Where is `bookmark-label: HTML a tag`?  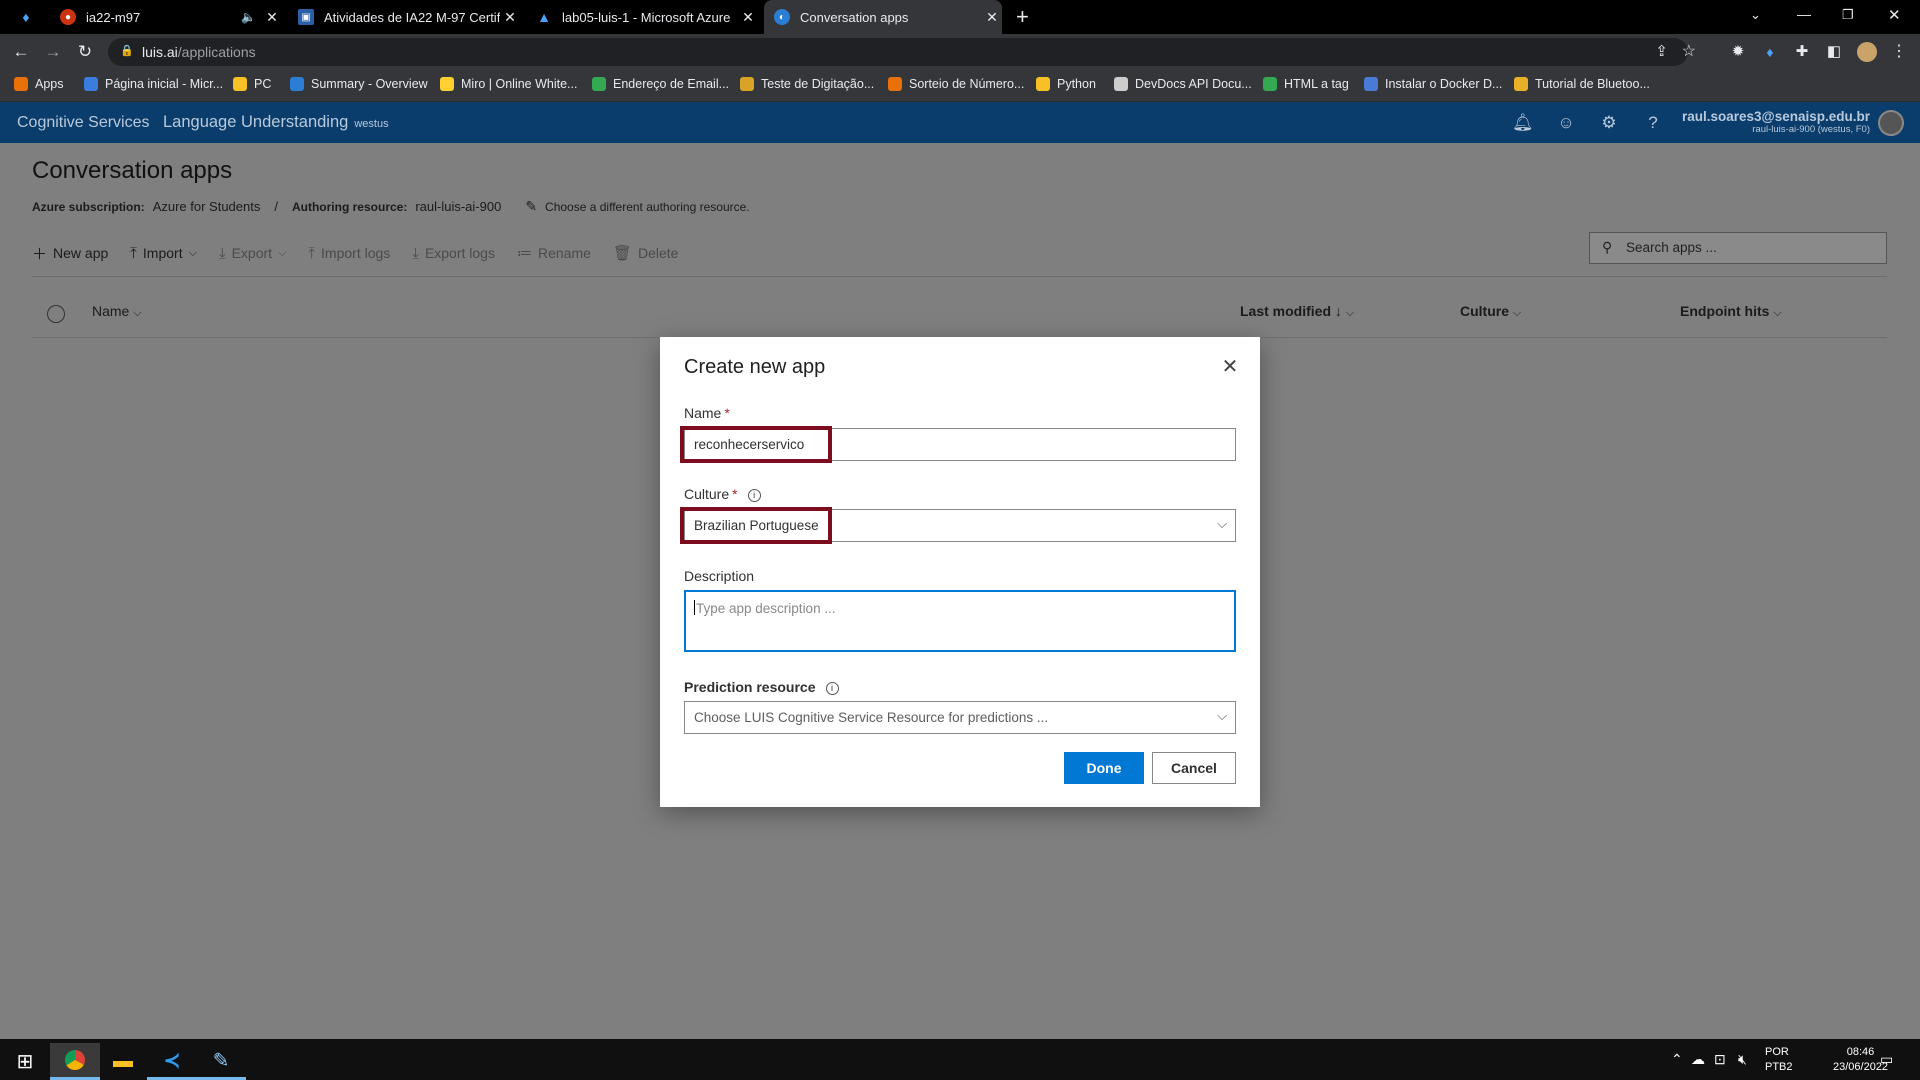 bookmark-label: HTML a tag is located at coordinates (1316, 84).